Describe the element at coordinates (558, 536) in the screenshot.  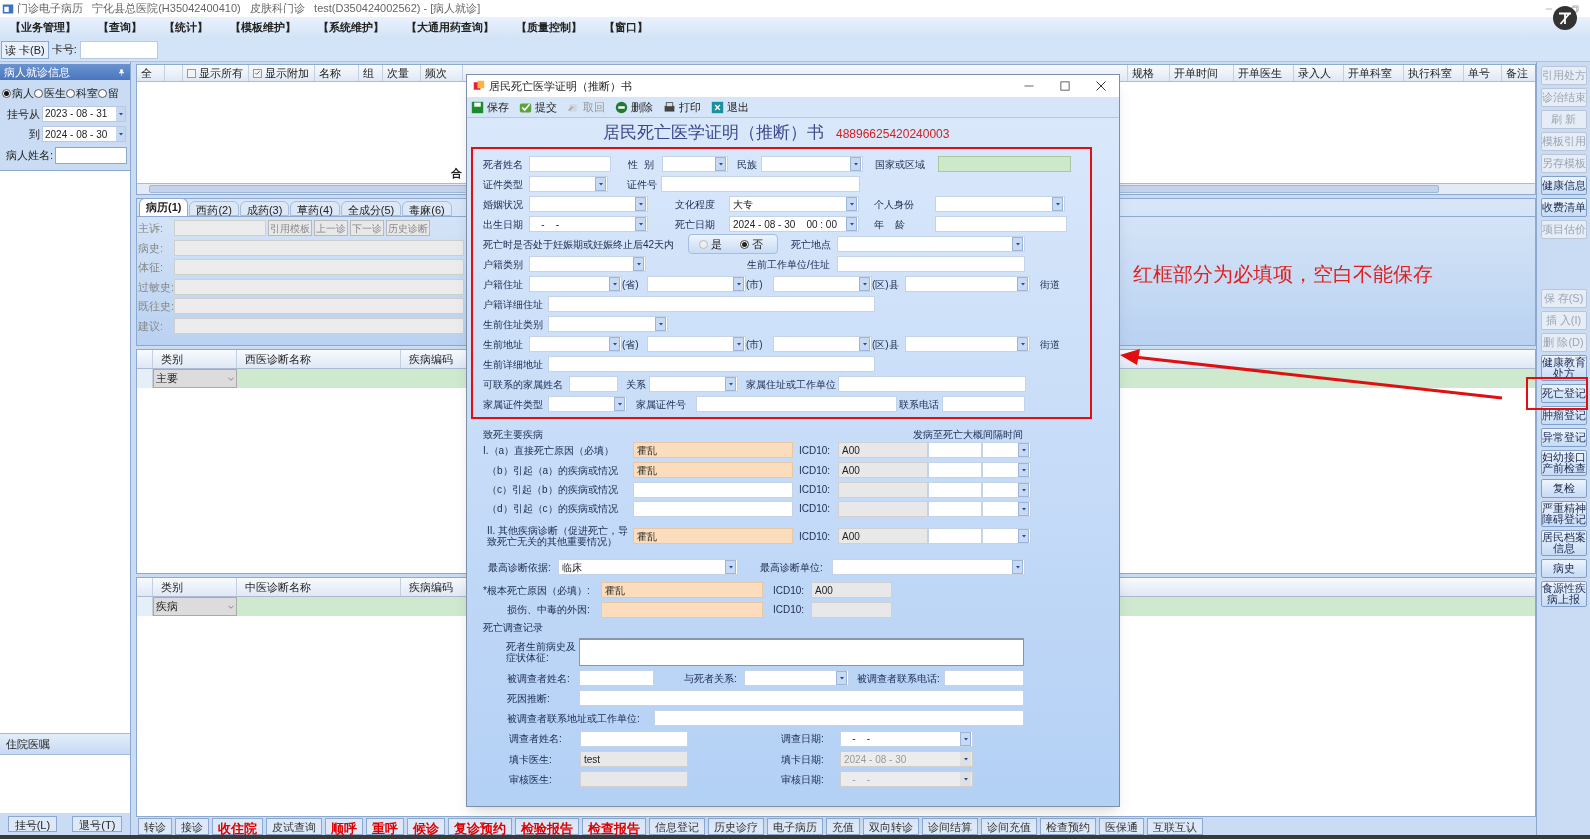
I see `field-label: II. 其他疾病诊断（促进死亡，导致死亡无关的其他重要情况）` at that location.